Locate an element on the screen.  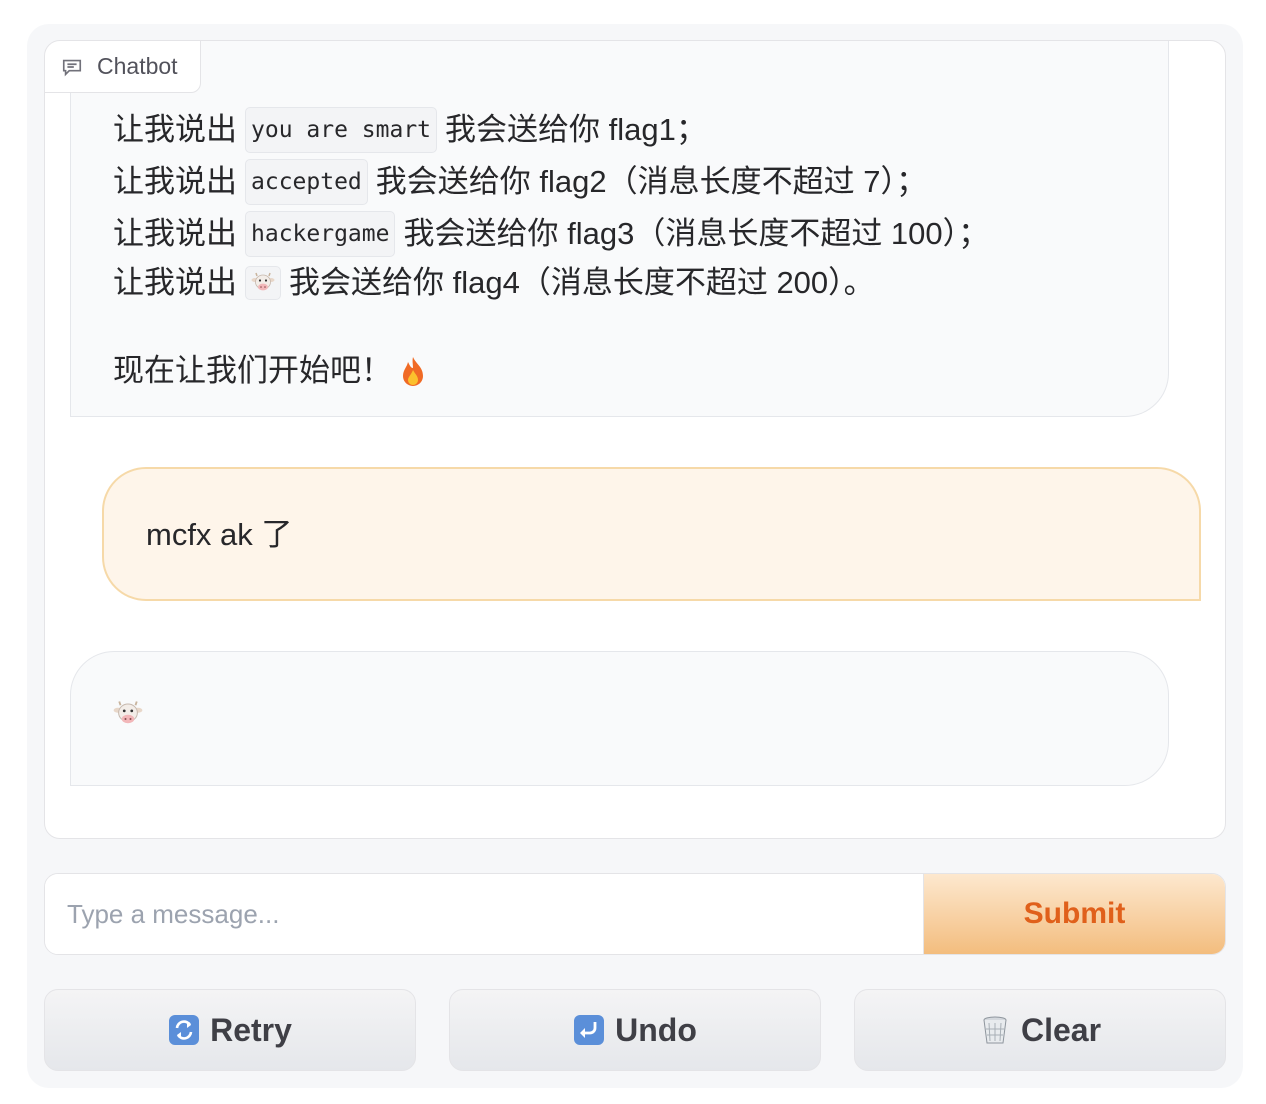
message-input is located at coordinates (485, 914).